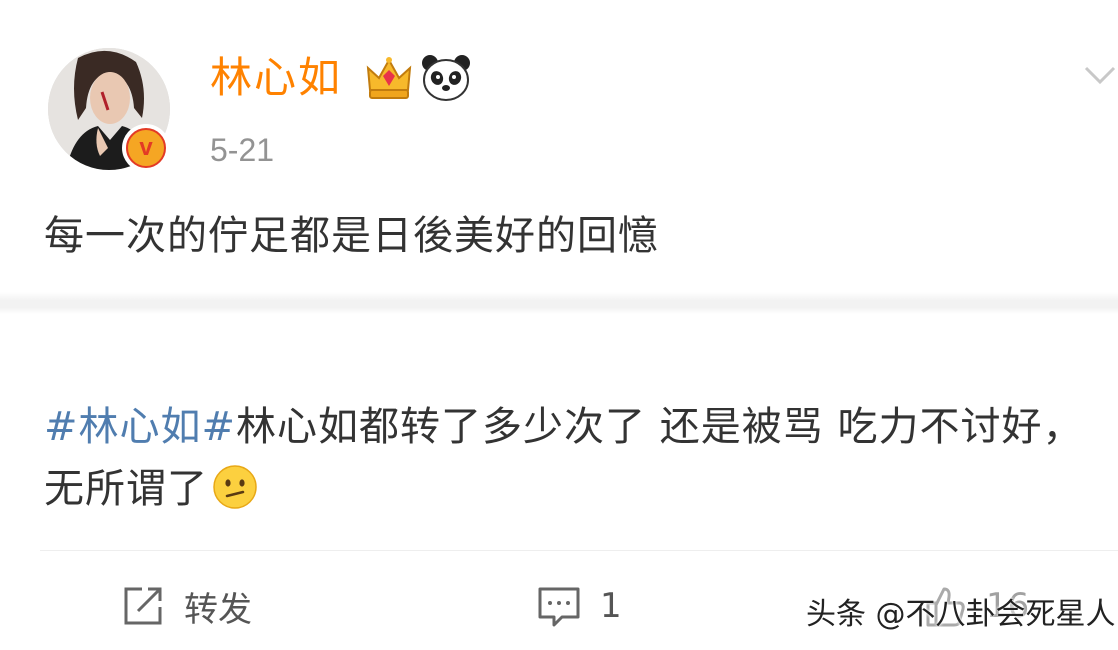 This screenshot has height=650, width=1118. I want to click on action-divider, so click(579, 550).